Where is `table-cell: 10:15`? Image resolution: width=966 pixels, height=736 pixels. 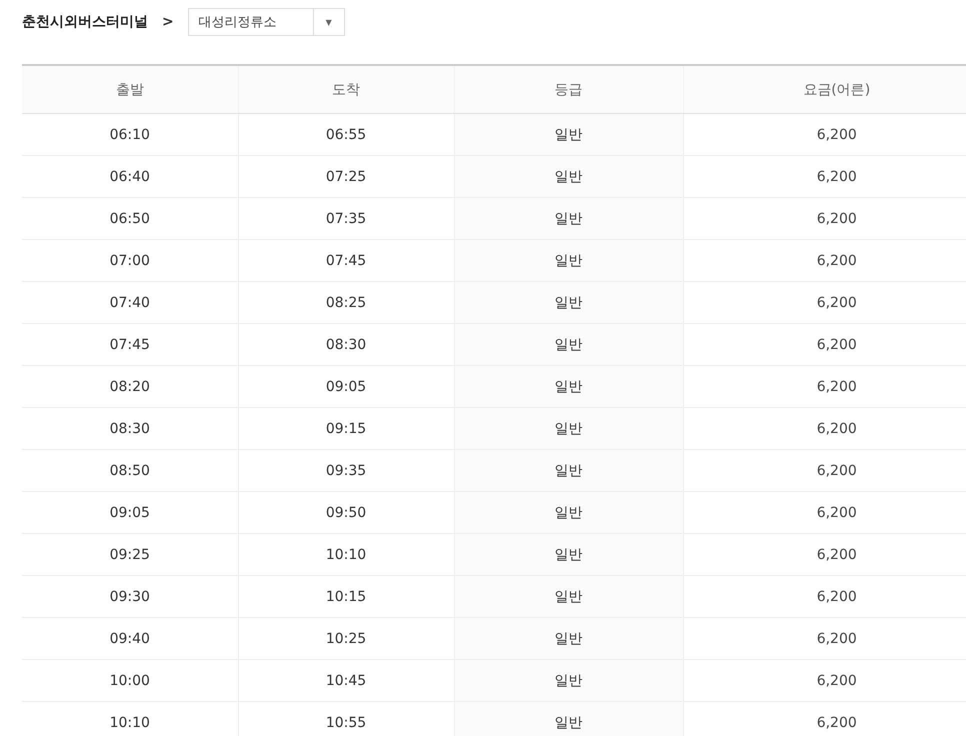
table-cell: 10:15 is located at coordinates (346, 597).